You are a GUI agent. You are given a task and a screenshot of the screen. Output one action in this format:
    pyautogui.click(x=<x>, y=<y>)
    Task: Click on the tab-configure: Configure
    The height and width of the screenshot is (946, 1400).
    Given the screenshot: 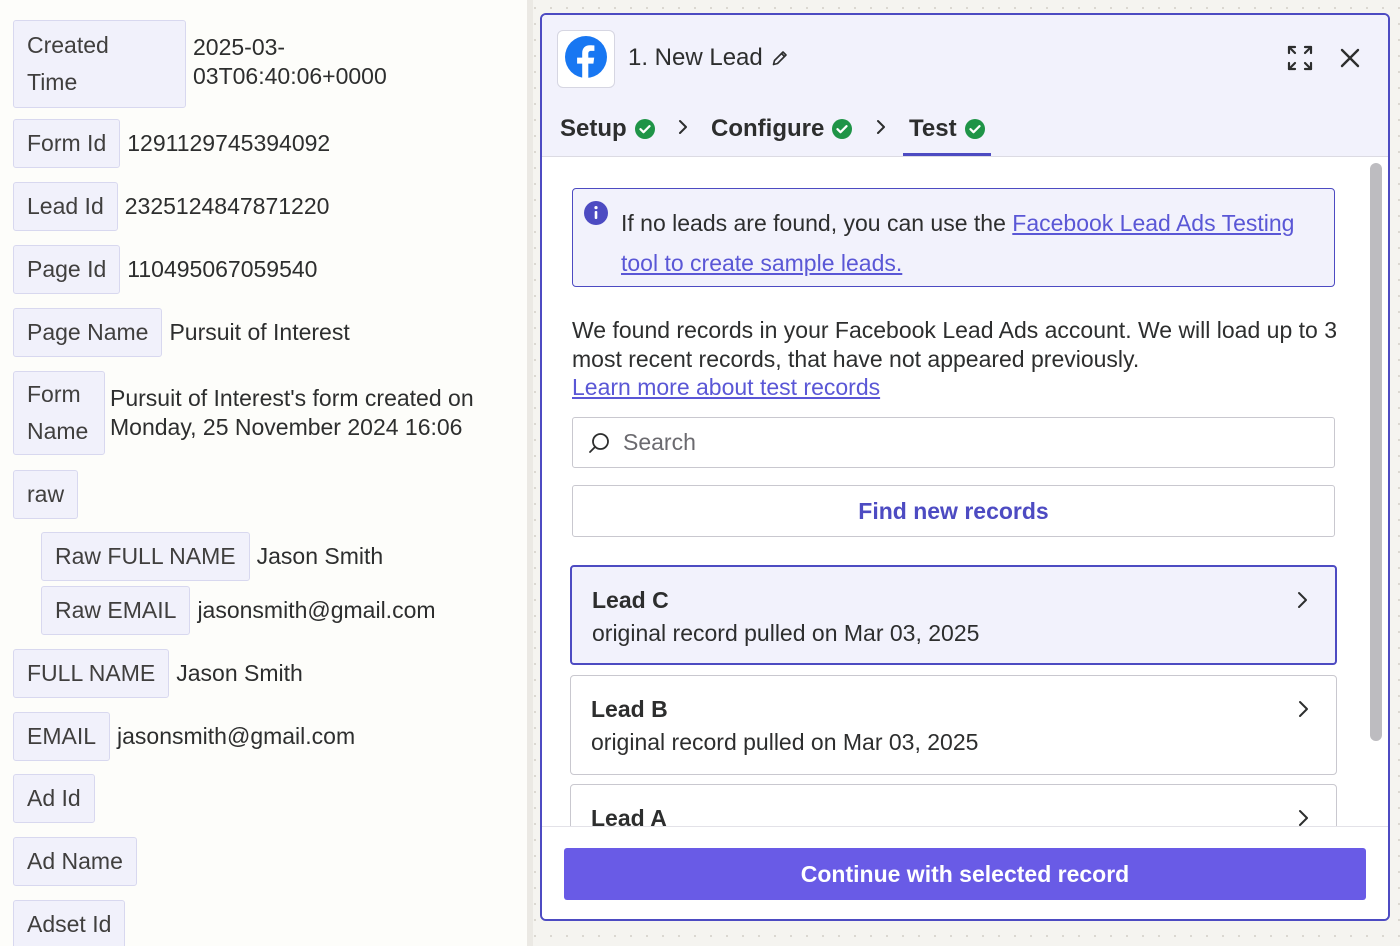 What is the action you would take?
    pyautogui.click(x=782, y=129)
    